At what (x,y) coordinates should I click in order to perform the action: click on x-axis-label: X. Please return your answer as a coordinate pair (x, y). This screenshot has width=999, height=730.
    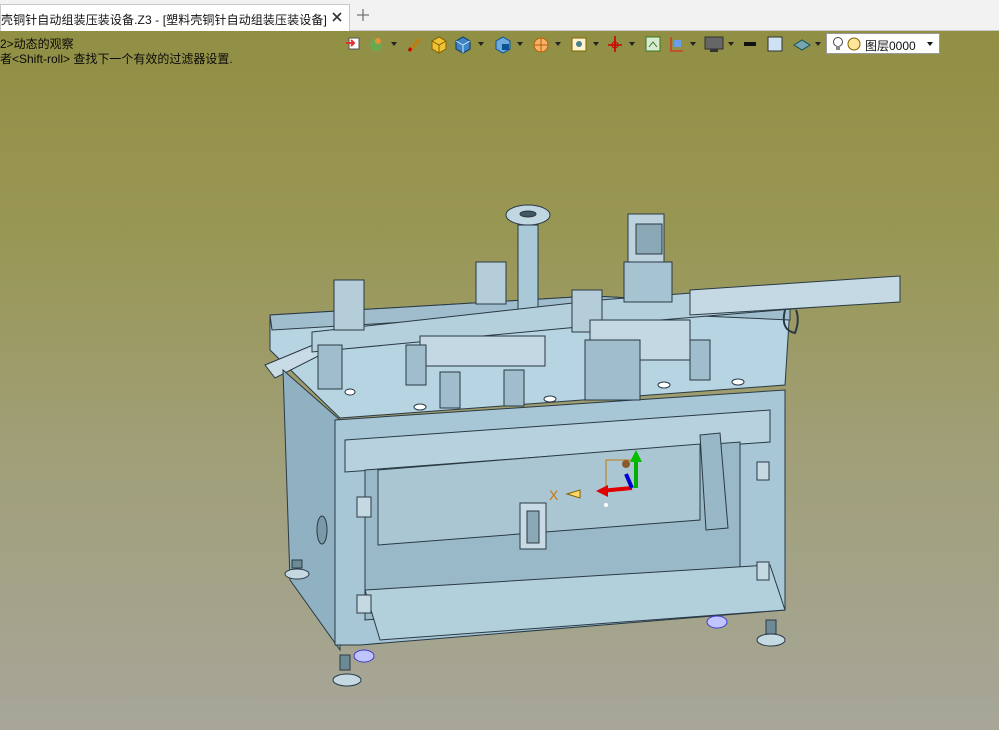
    Looking at the image, I should click on (554, 495).